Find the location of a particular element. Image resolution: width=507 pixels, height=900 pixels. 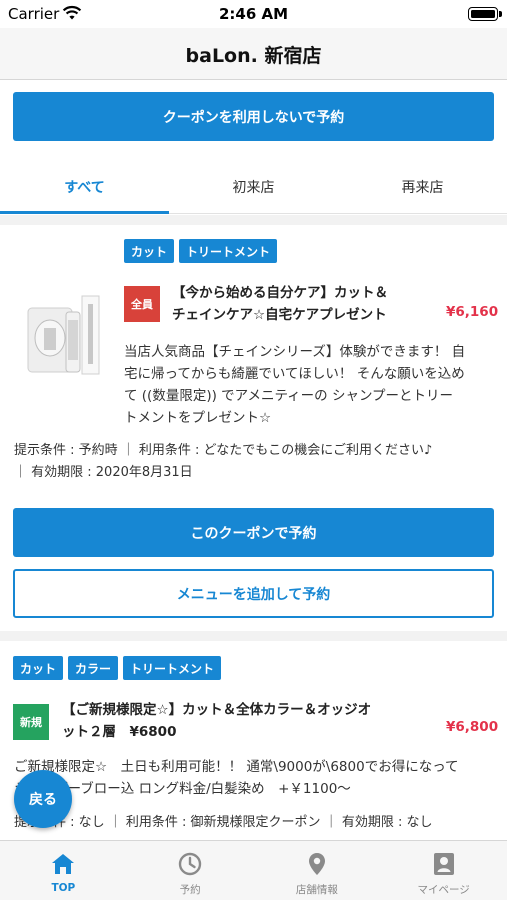

coupon-title-line: 【今から始める自分ケア】カット＆ is located at coordinates (280, 293).